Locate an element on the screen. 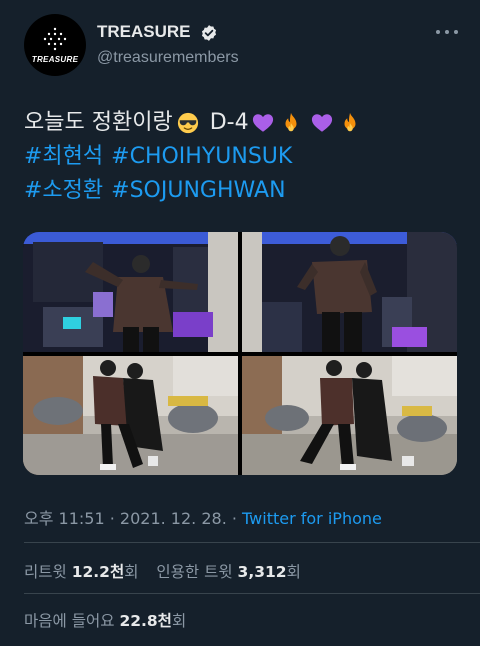  retweets-unit: 회 is located at coordinates (131, 572).